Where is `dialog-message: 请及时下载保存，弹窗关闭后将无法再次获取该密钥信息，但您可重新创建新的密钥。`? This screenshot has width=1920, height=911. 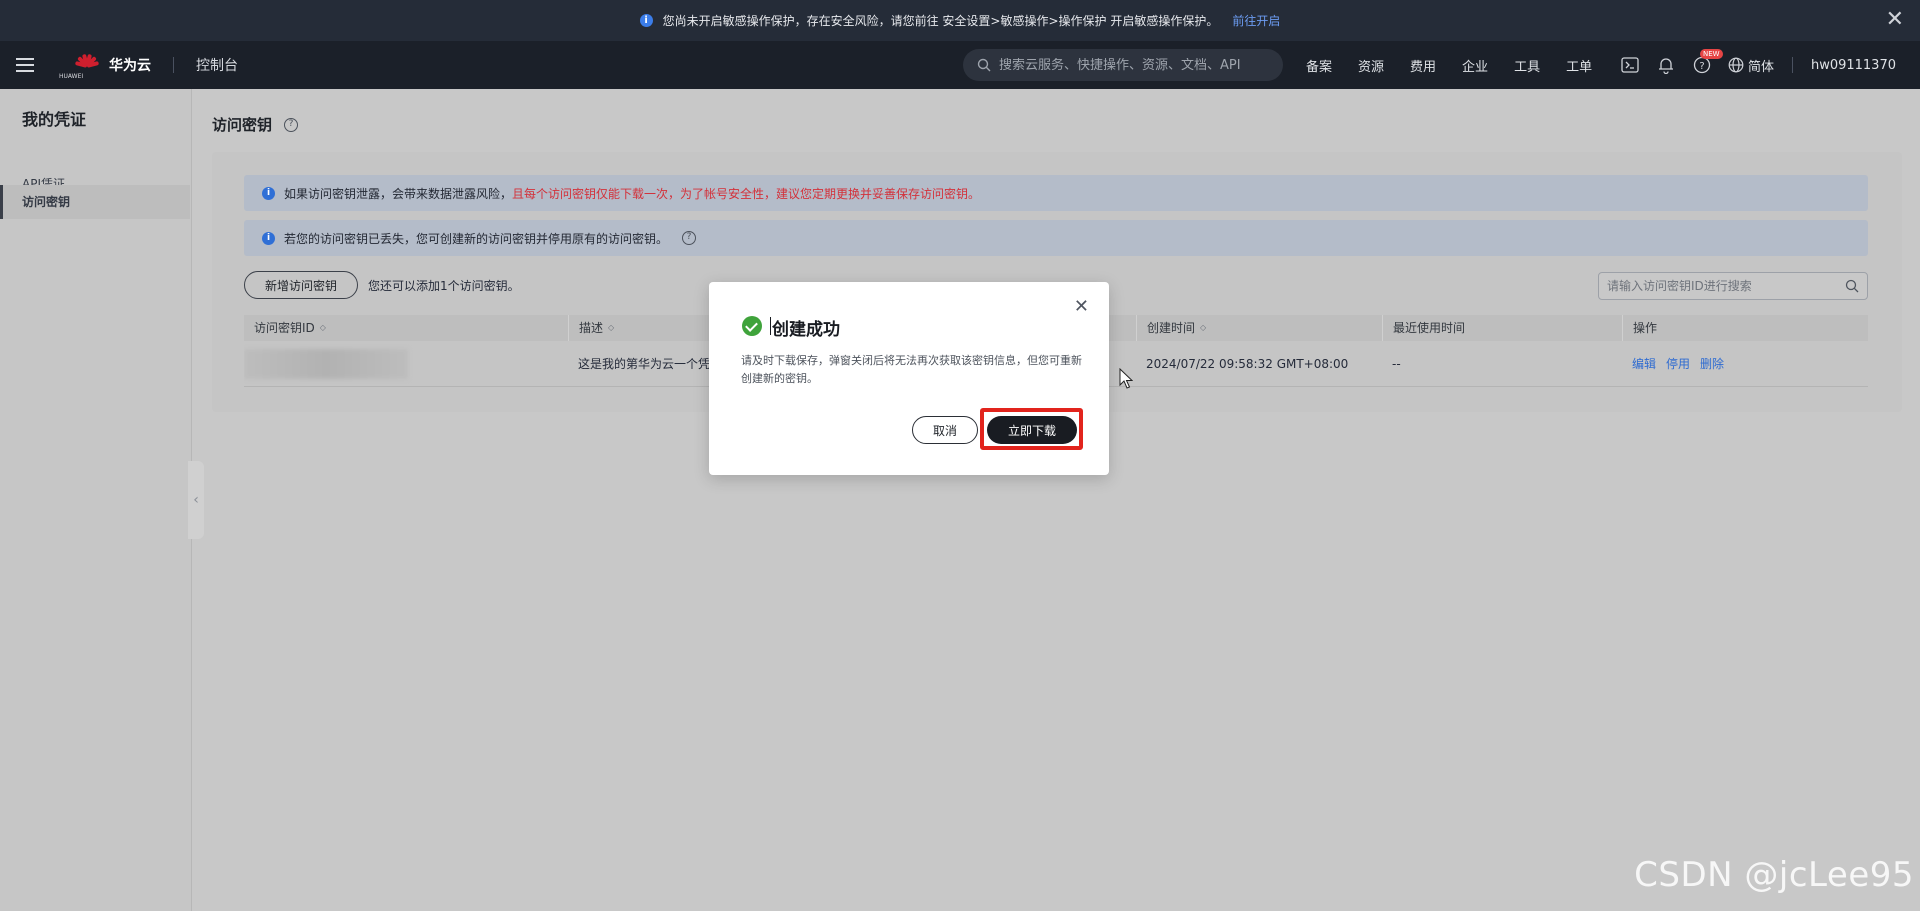
dialog-message: 请及时下载保存，弹窗关闭后将无法再次获取该密钥信息，但您可重新创建新的密钥。 is located at coordinates (911, 369).